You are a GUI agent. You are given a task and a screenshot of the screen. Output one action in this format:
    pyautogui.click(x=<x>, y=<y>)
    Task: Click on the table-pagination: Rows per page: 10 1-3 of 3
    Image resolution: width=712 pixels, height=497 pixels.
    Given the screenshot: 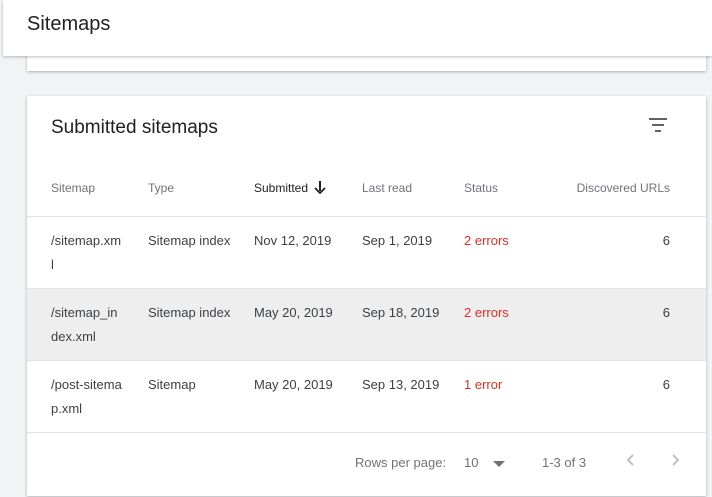 What is the action you would take?
    pyautogui.click(x=366, y=464)
    